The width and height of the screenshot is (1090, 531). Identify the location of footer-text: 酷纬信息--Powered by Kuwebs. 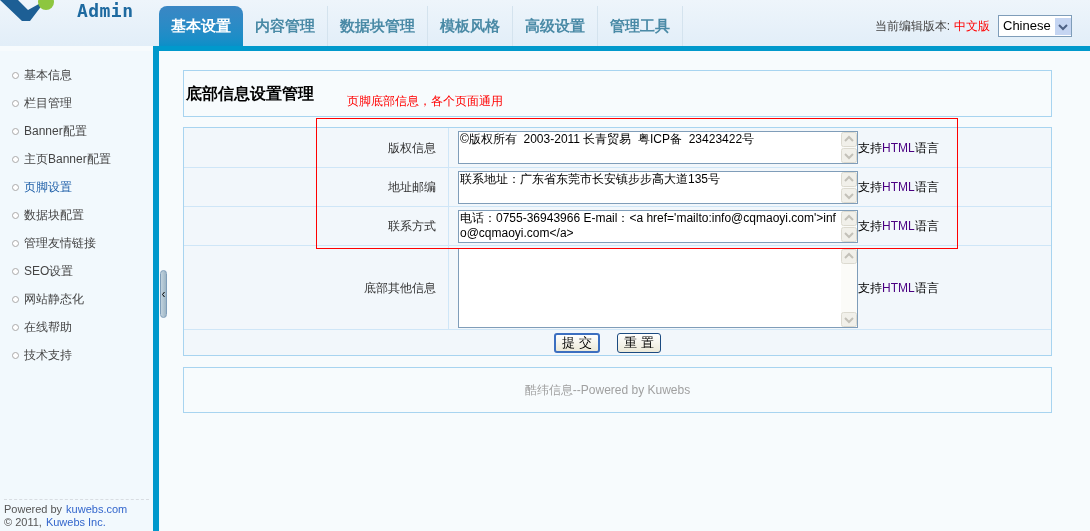
(607, 390).